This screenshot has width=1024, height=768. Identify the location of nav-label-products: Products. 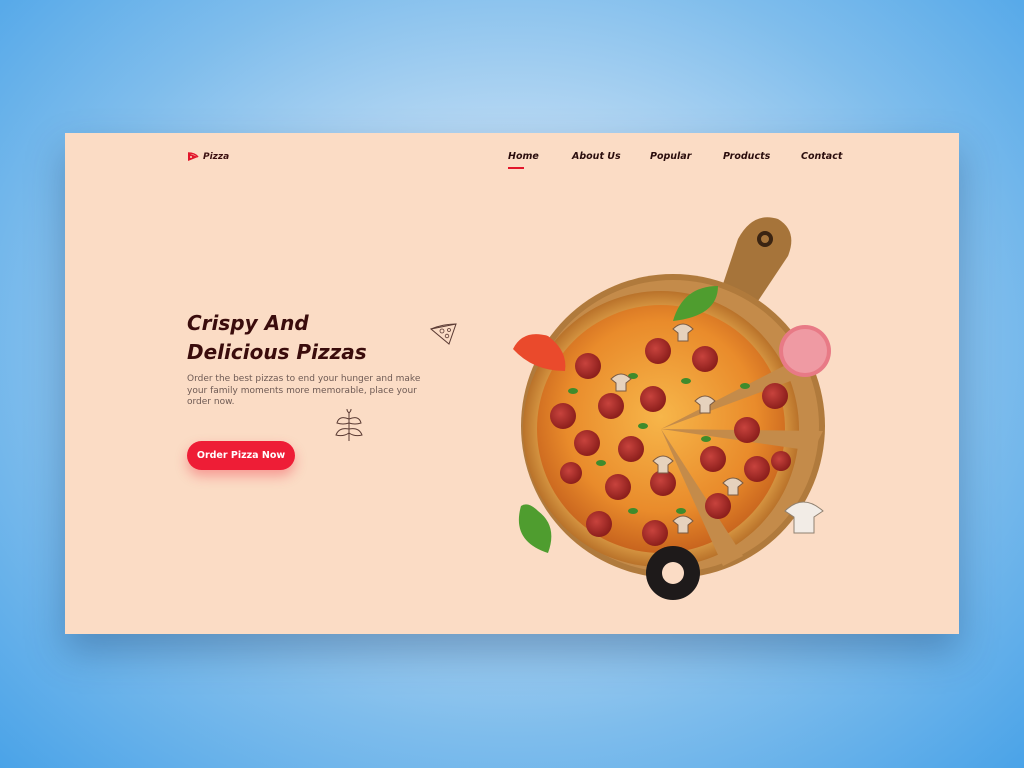
(747, 156).